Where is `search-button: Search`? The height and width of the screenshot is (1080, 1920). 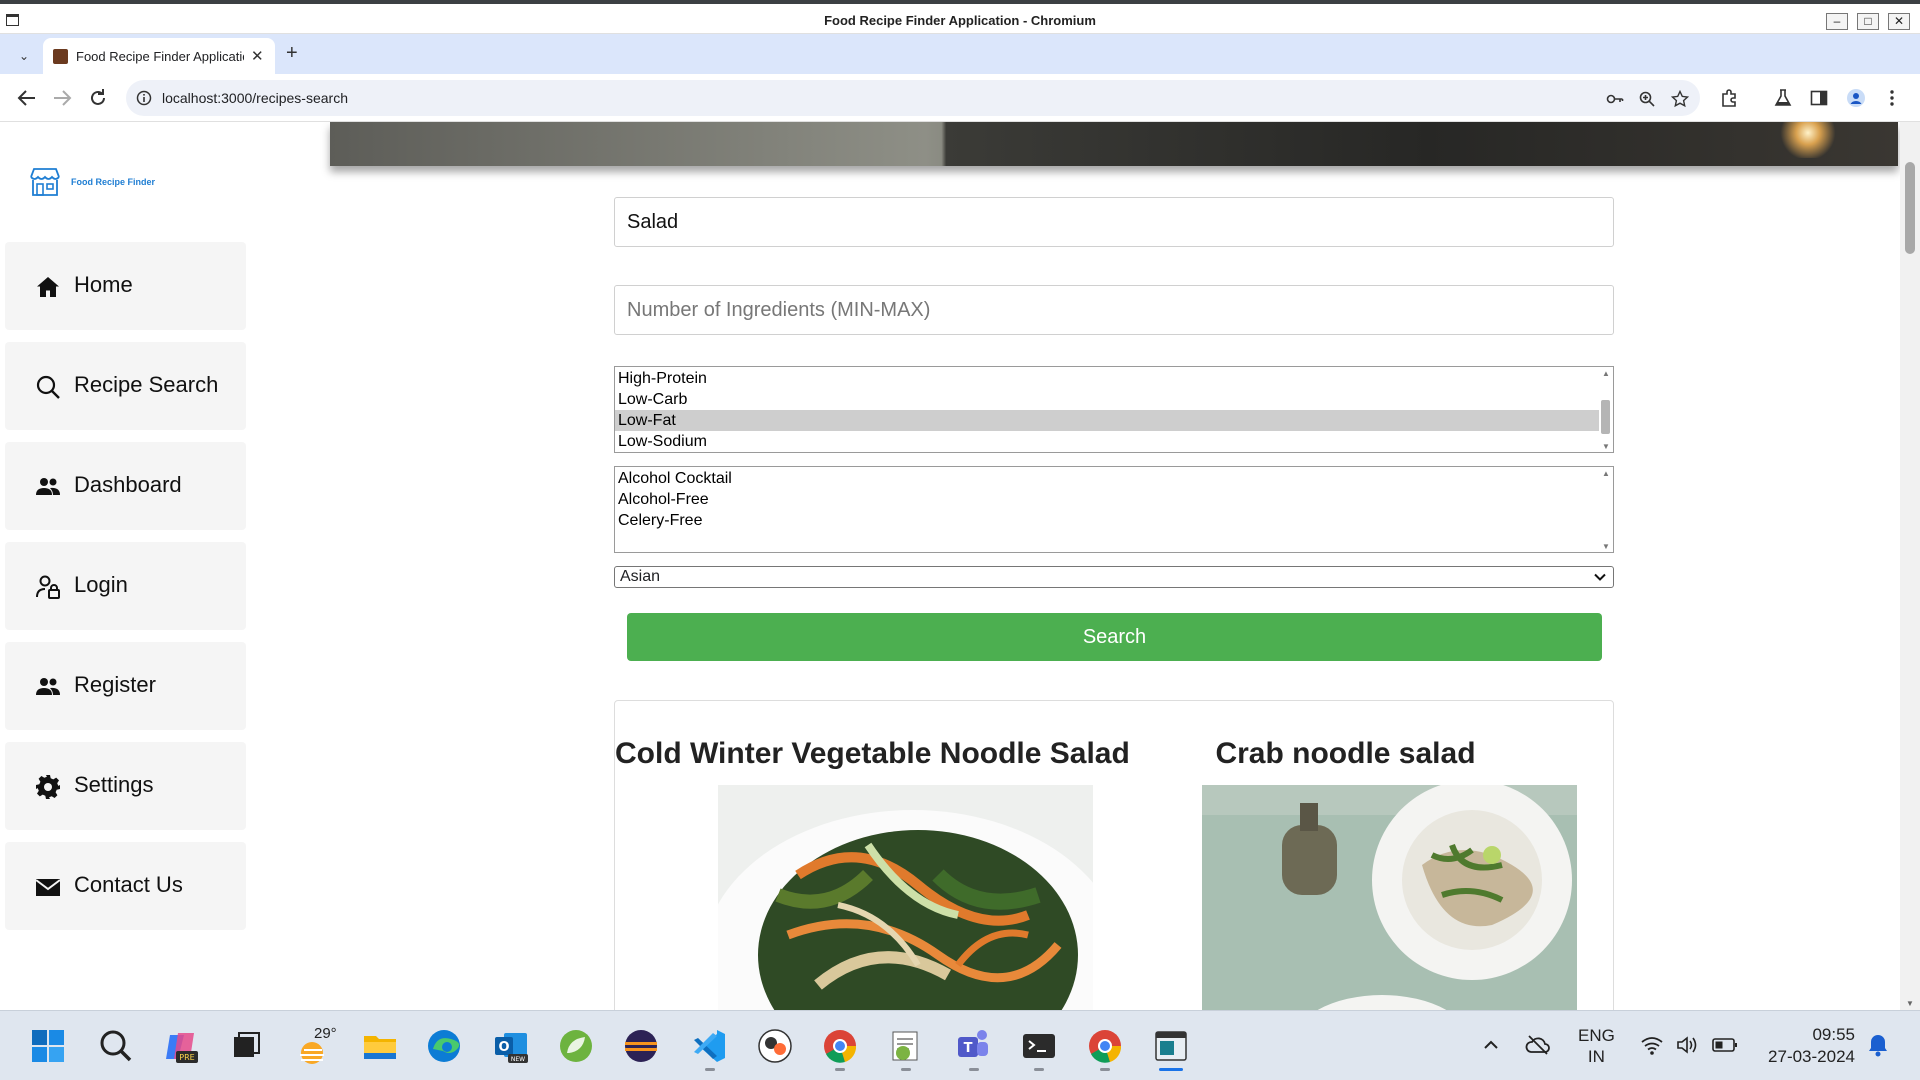
search-button: Search is located at coordinates (1114, 637).